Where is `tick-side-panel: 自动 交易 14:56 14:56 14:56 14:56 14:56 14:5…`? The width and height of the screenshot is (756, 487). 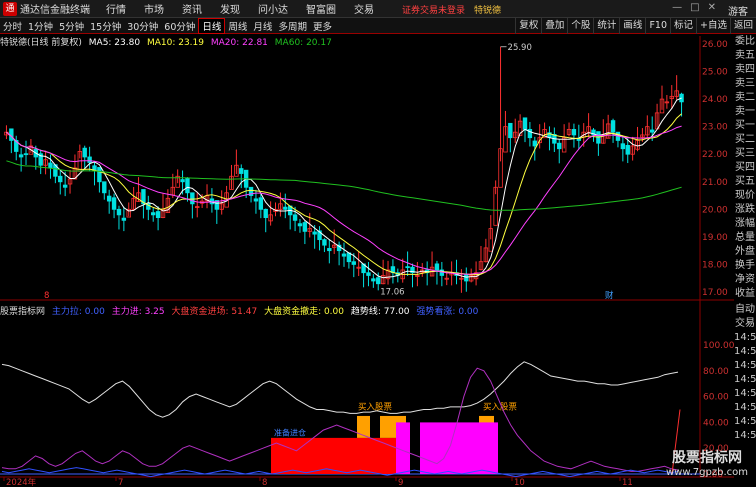 tick-side-panel: 自动 交易 14:56 14:56 14:56 14:56 14:56 14:5… is located at coordinates (745, 373).